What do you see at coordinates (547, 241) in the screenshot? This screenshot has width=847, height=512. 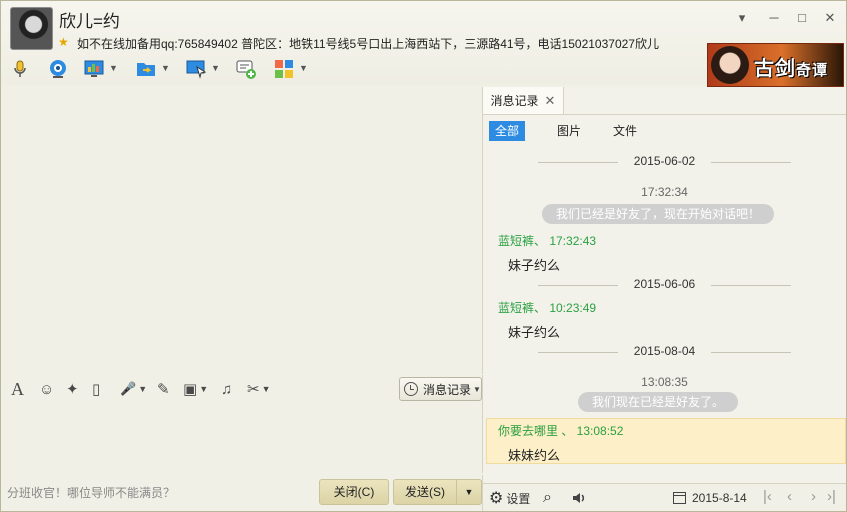 I see `message-sender: 蓝短裤、 17:32:43` at bounding box center [547, 241].